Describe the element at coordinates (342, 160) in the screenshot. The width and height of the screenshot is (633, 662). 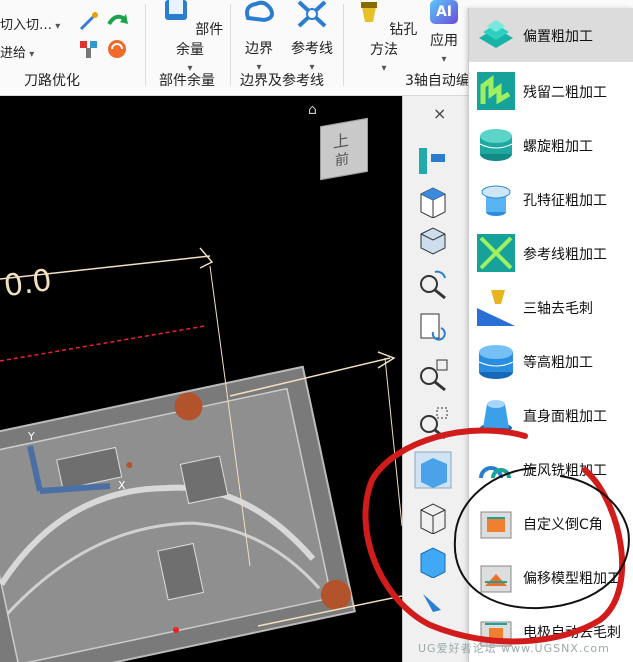
I see `view-cube-front: 前` at that location.